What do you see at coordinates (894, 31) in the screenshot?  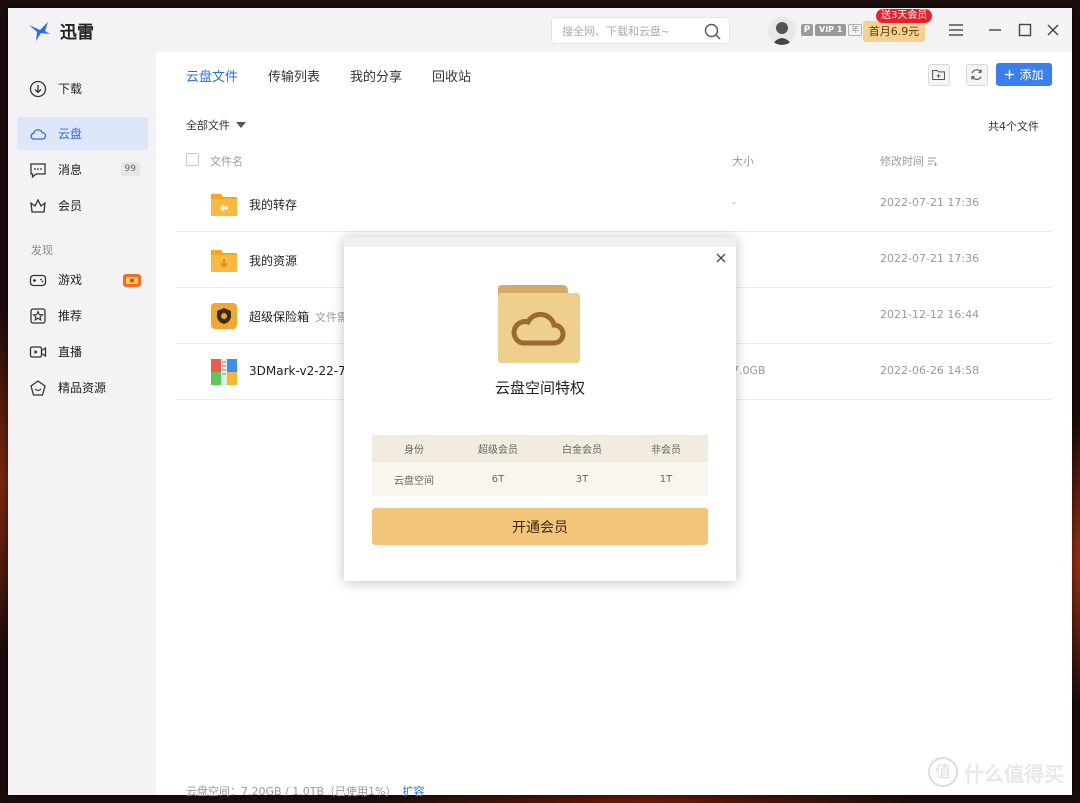 I see `promo-button: 首月6.9元` at bounding box center [894, 31].